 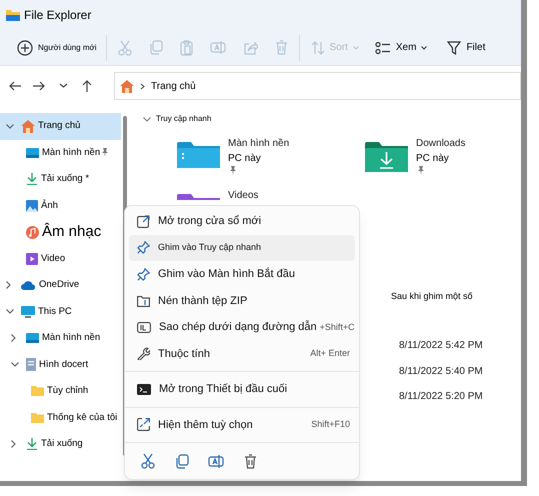 What do you see at coordinates (466, 48) in the screenshot?
I see `filter-button: Filet` at bounding box center [466, 48].